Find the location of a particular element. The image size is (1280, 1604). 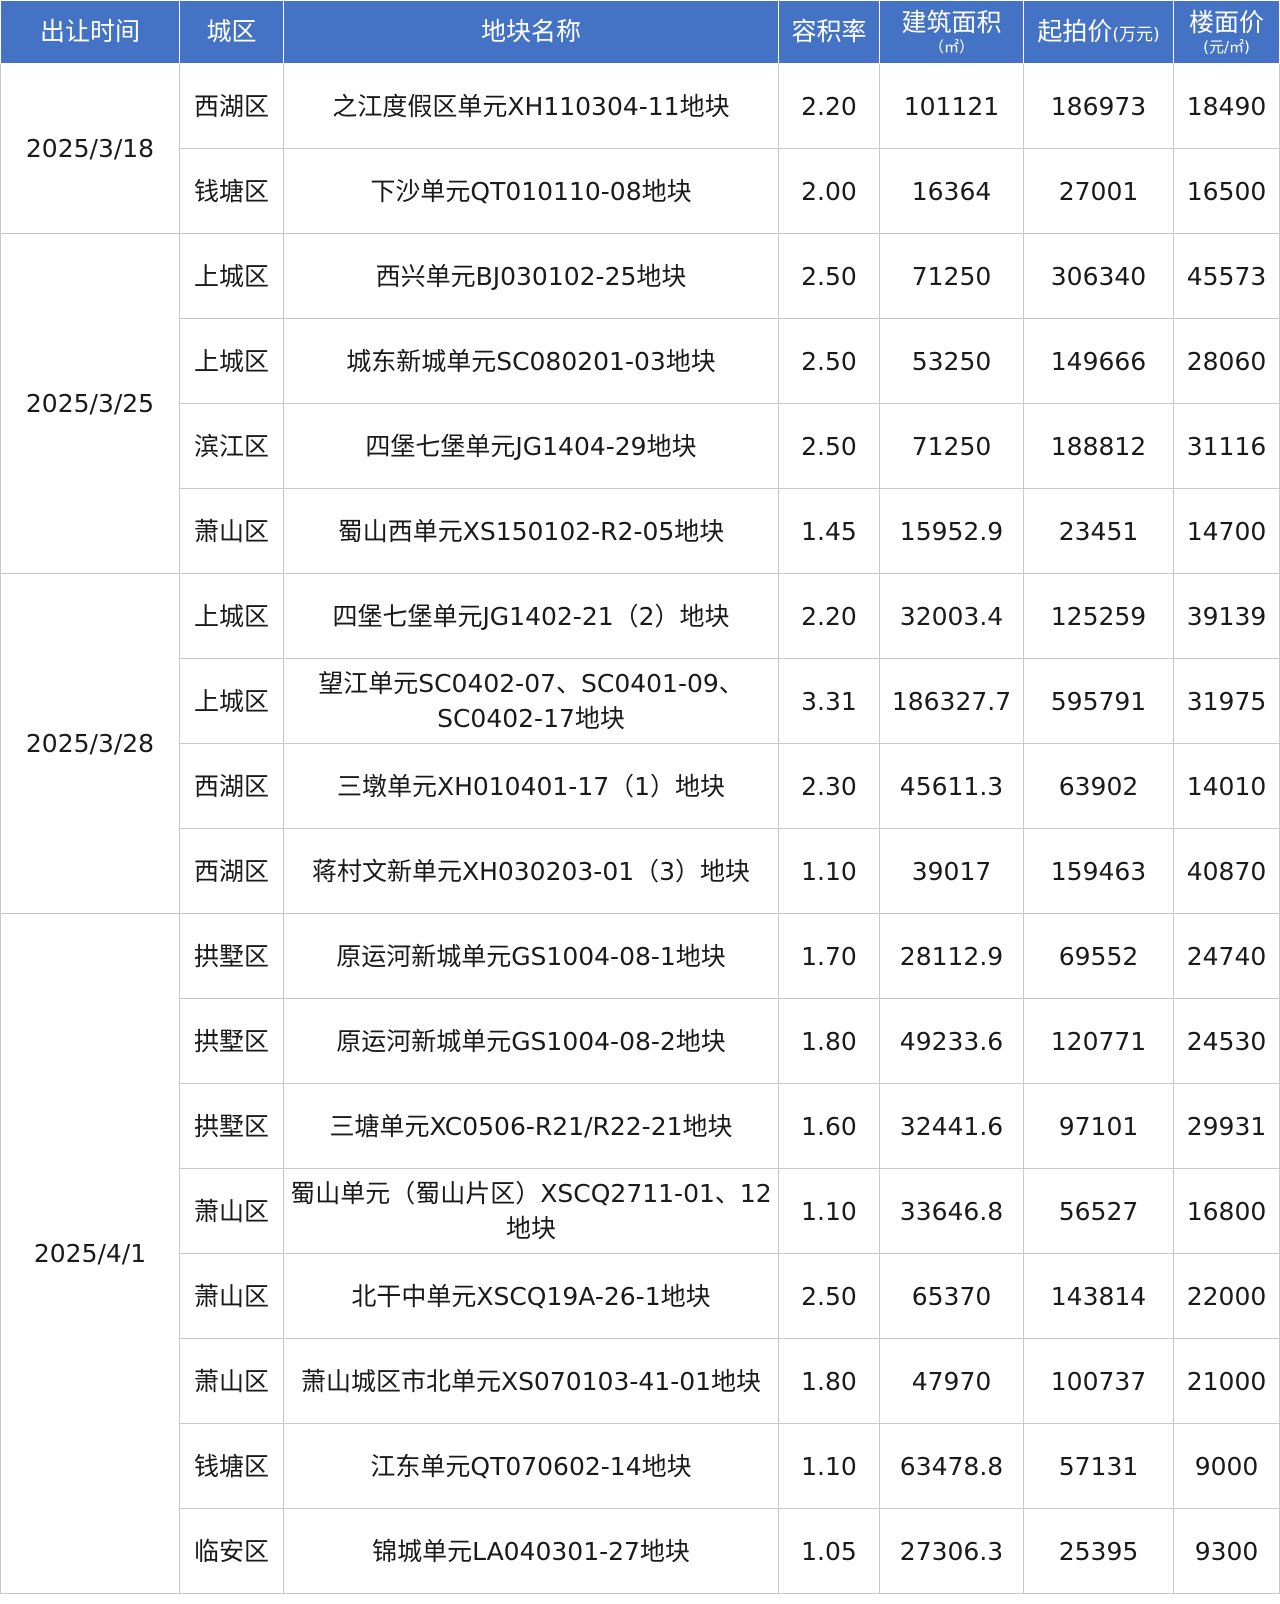

far-cell: 1.10 is located at coordinates (829, 1466).